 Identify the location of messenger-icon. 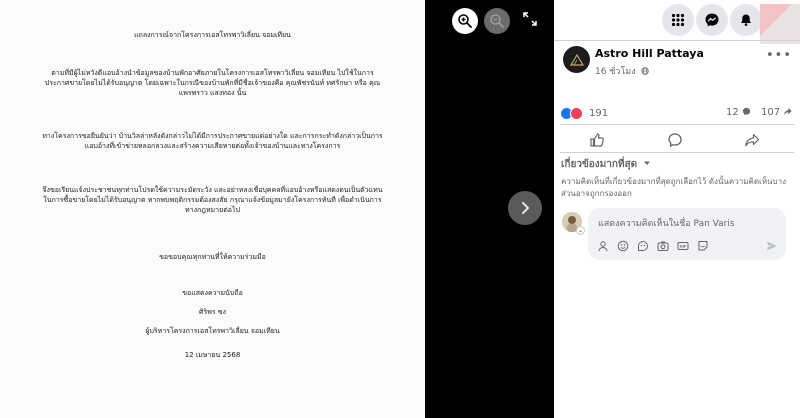
(712, 20).